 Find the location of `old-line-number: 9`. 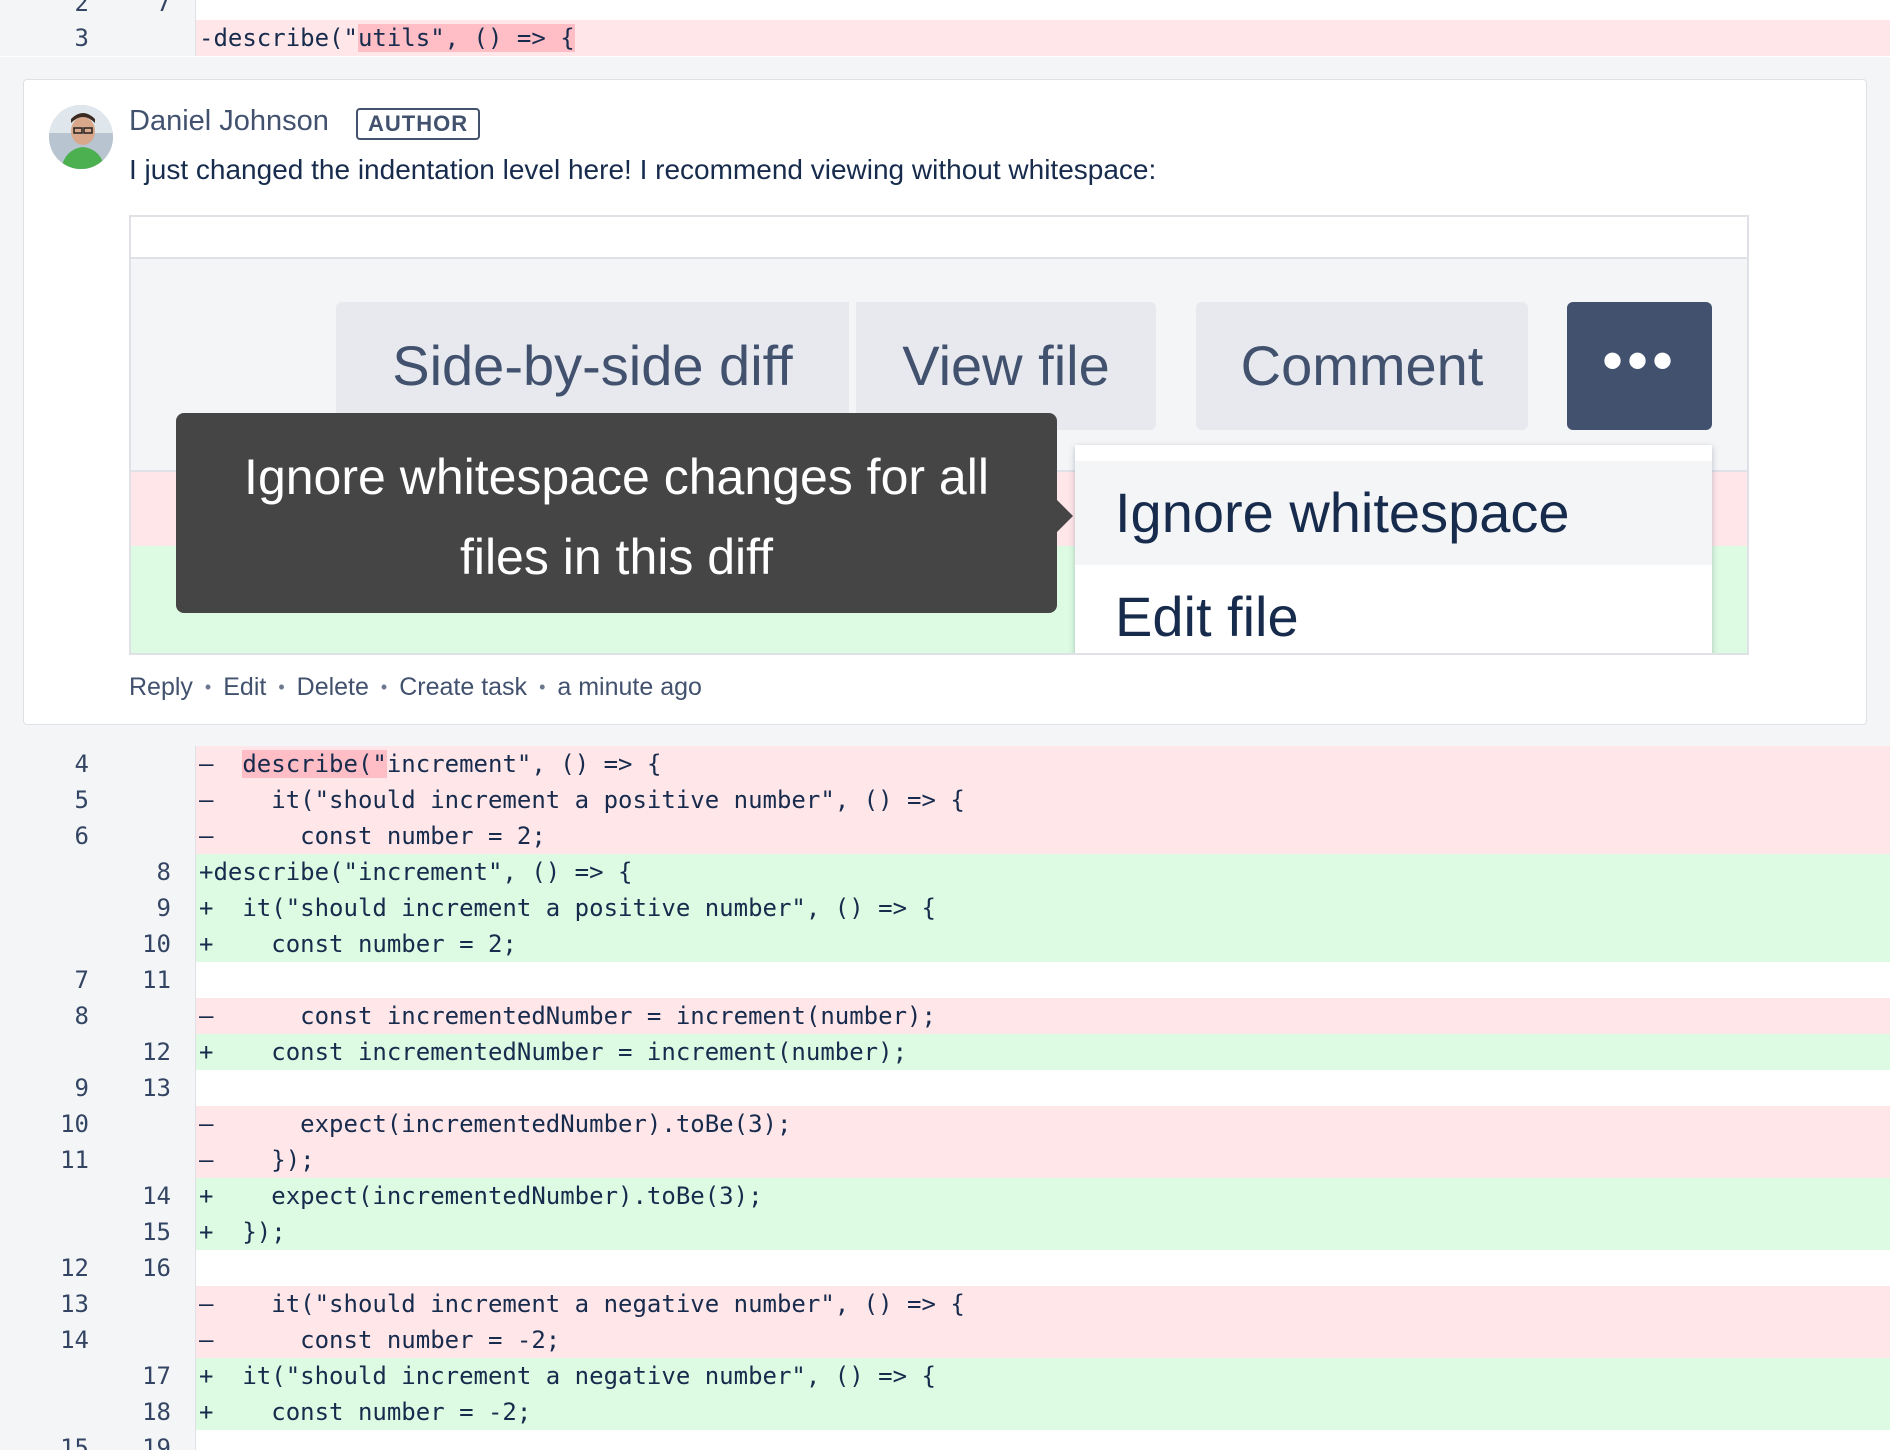

old-line-number: 9 is located at coordinates (48, 1088).